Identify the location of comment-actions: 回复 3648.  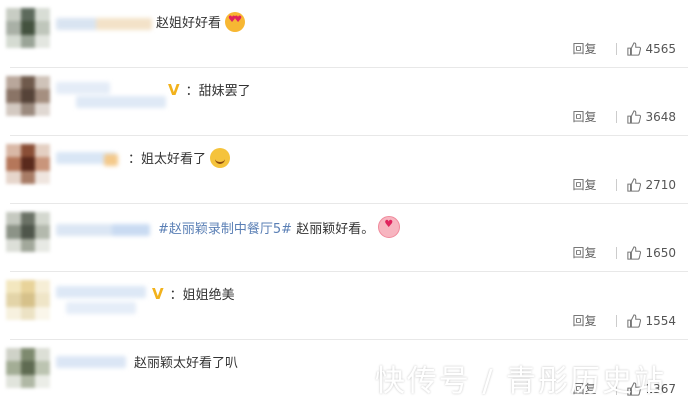
(624, 116).